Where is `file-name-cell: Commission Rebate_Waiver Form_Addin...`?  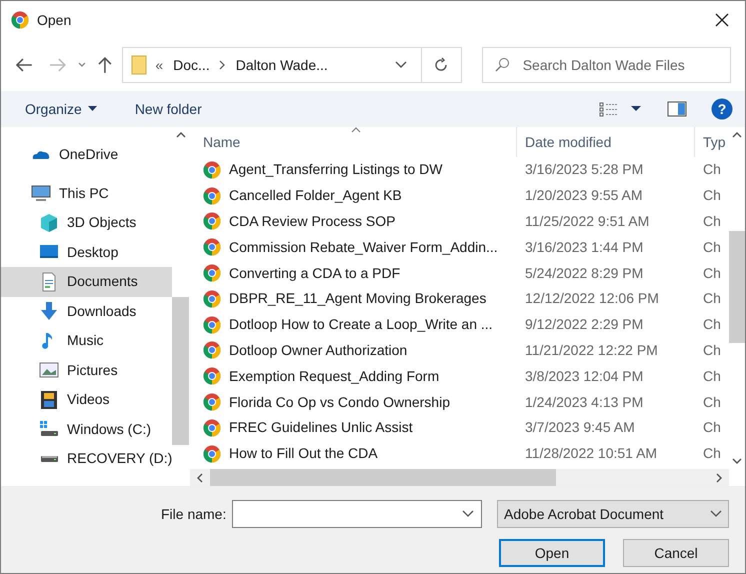
file-name-cell: Commission Rebate_Waiver Form_Addin... is located at coordinates (360, 247).